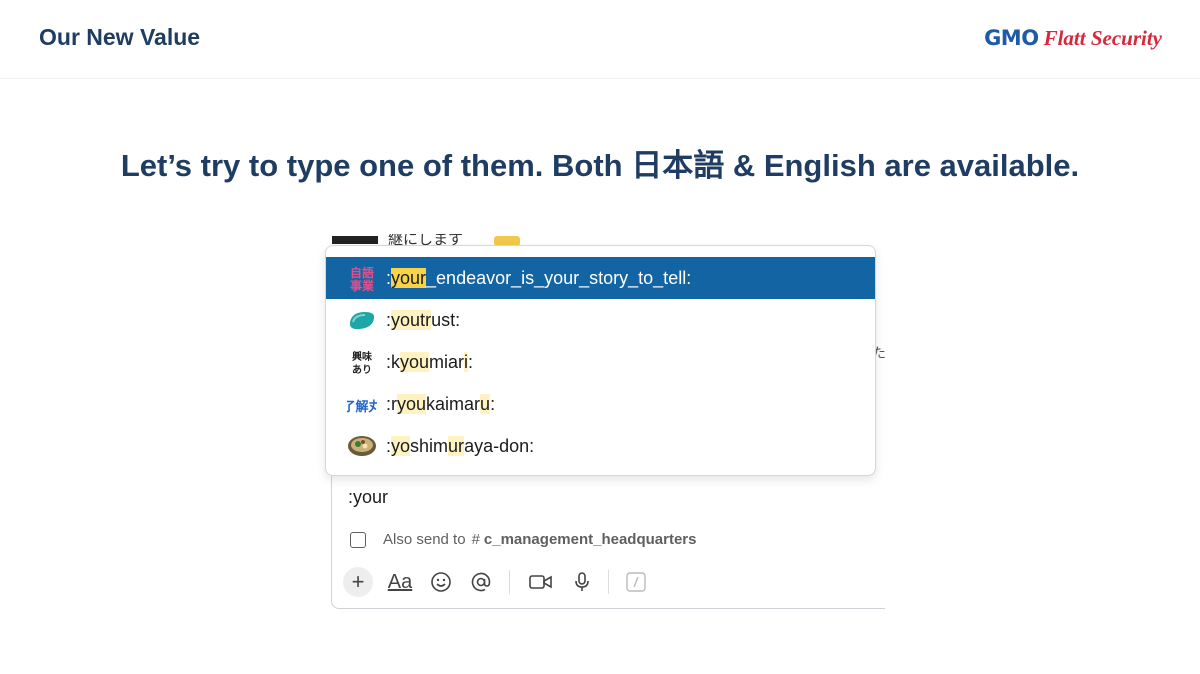 The image size is (1200, 674). I want to click on icon-text-bottom: あり, so click(362, 369).